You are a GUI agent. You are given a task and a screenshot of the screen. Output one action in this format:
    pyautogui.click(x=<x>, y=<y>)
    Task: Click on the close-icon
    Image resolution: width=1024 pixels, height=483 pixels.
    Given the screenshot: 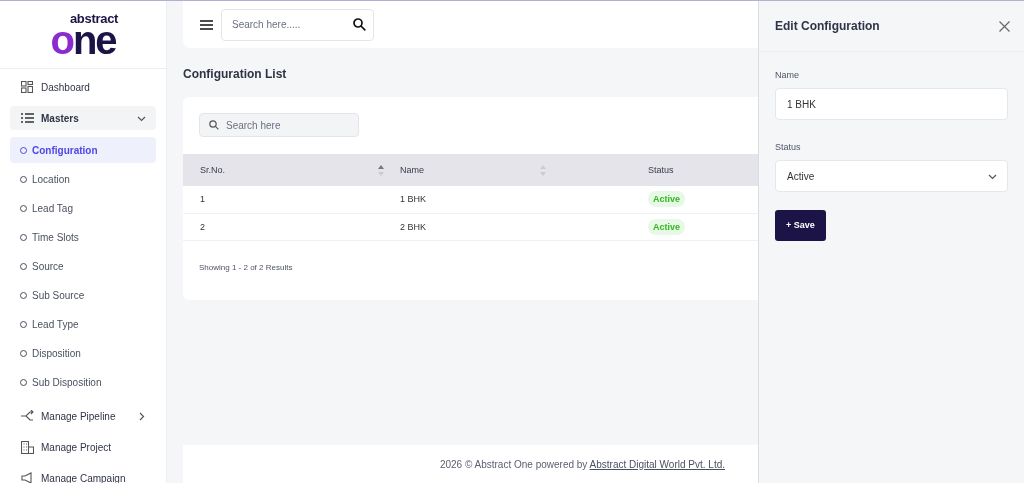 What is the action you would take?
    pyautogui.click(x=1004, y=26)
    